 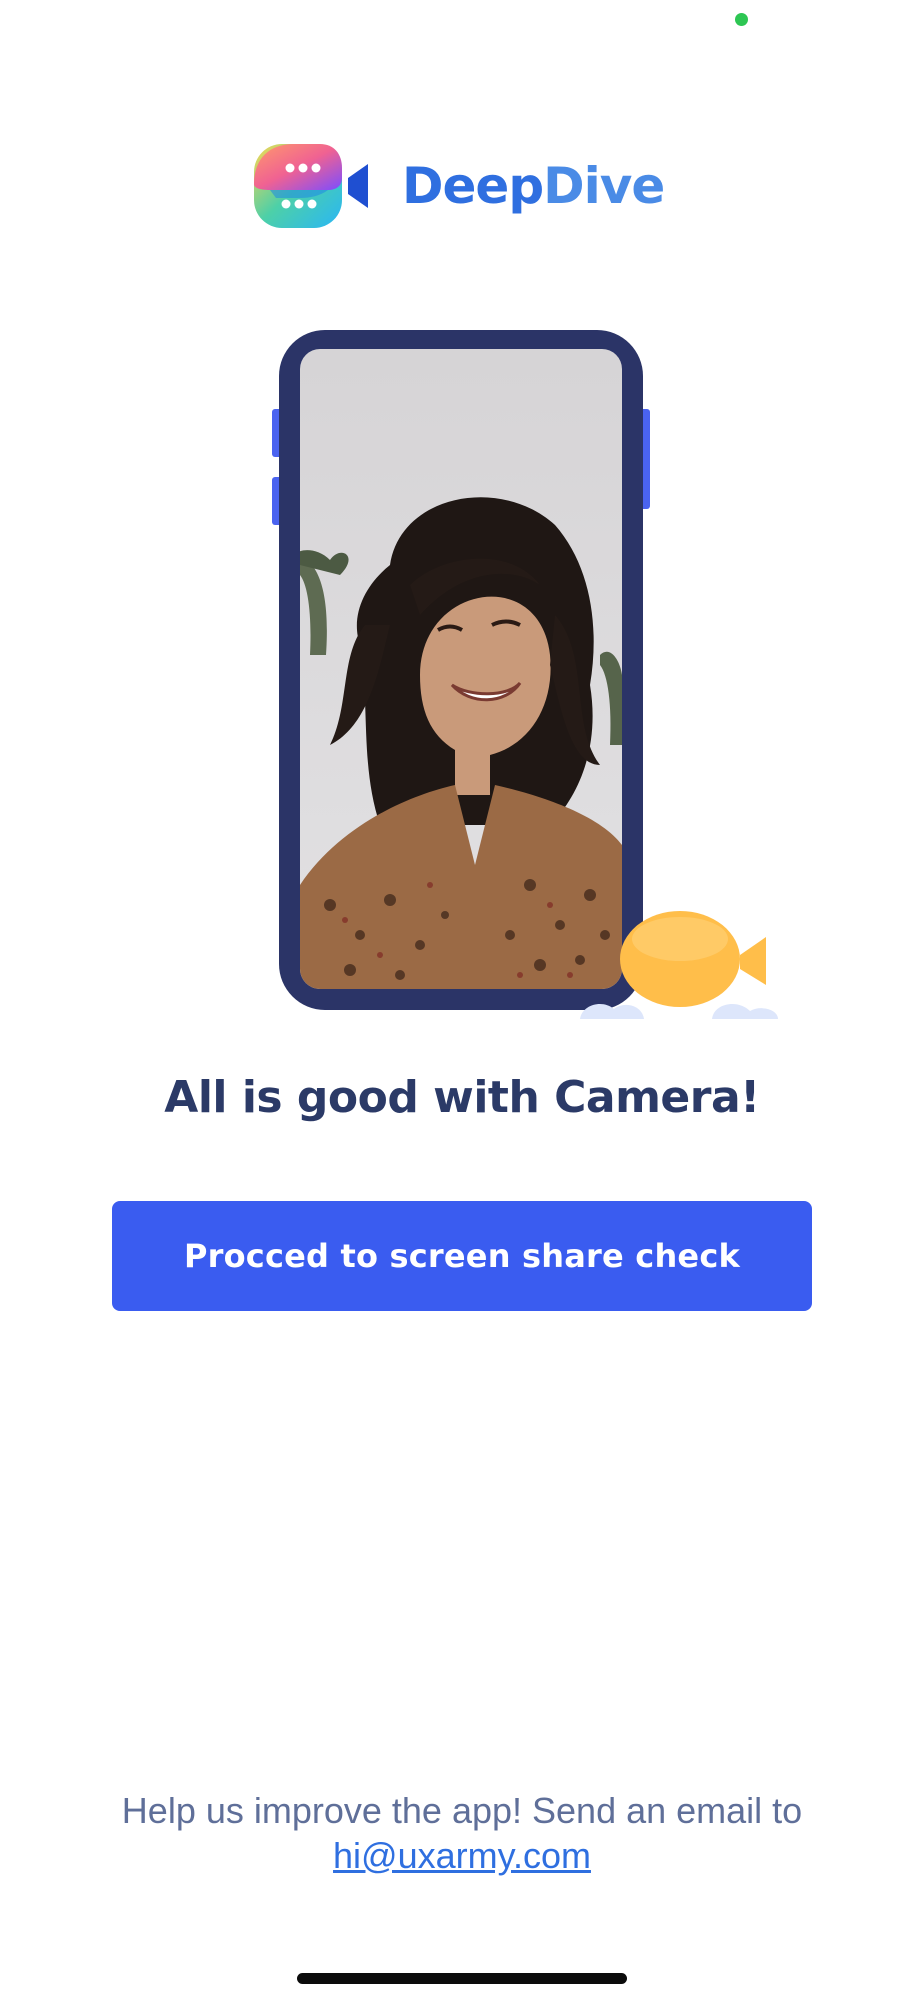 I want to click on brand-name: DeepDive, so click(x=533, y=186).